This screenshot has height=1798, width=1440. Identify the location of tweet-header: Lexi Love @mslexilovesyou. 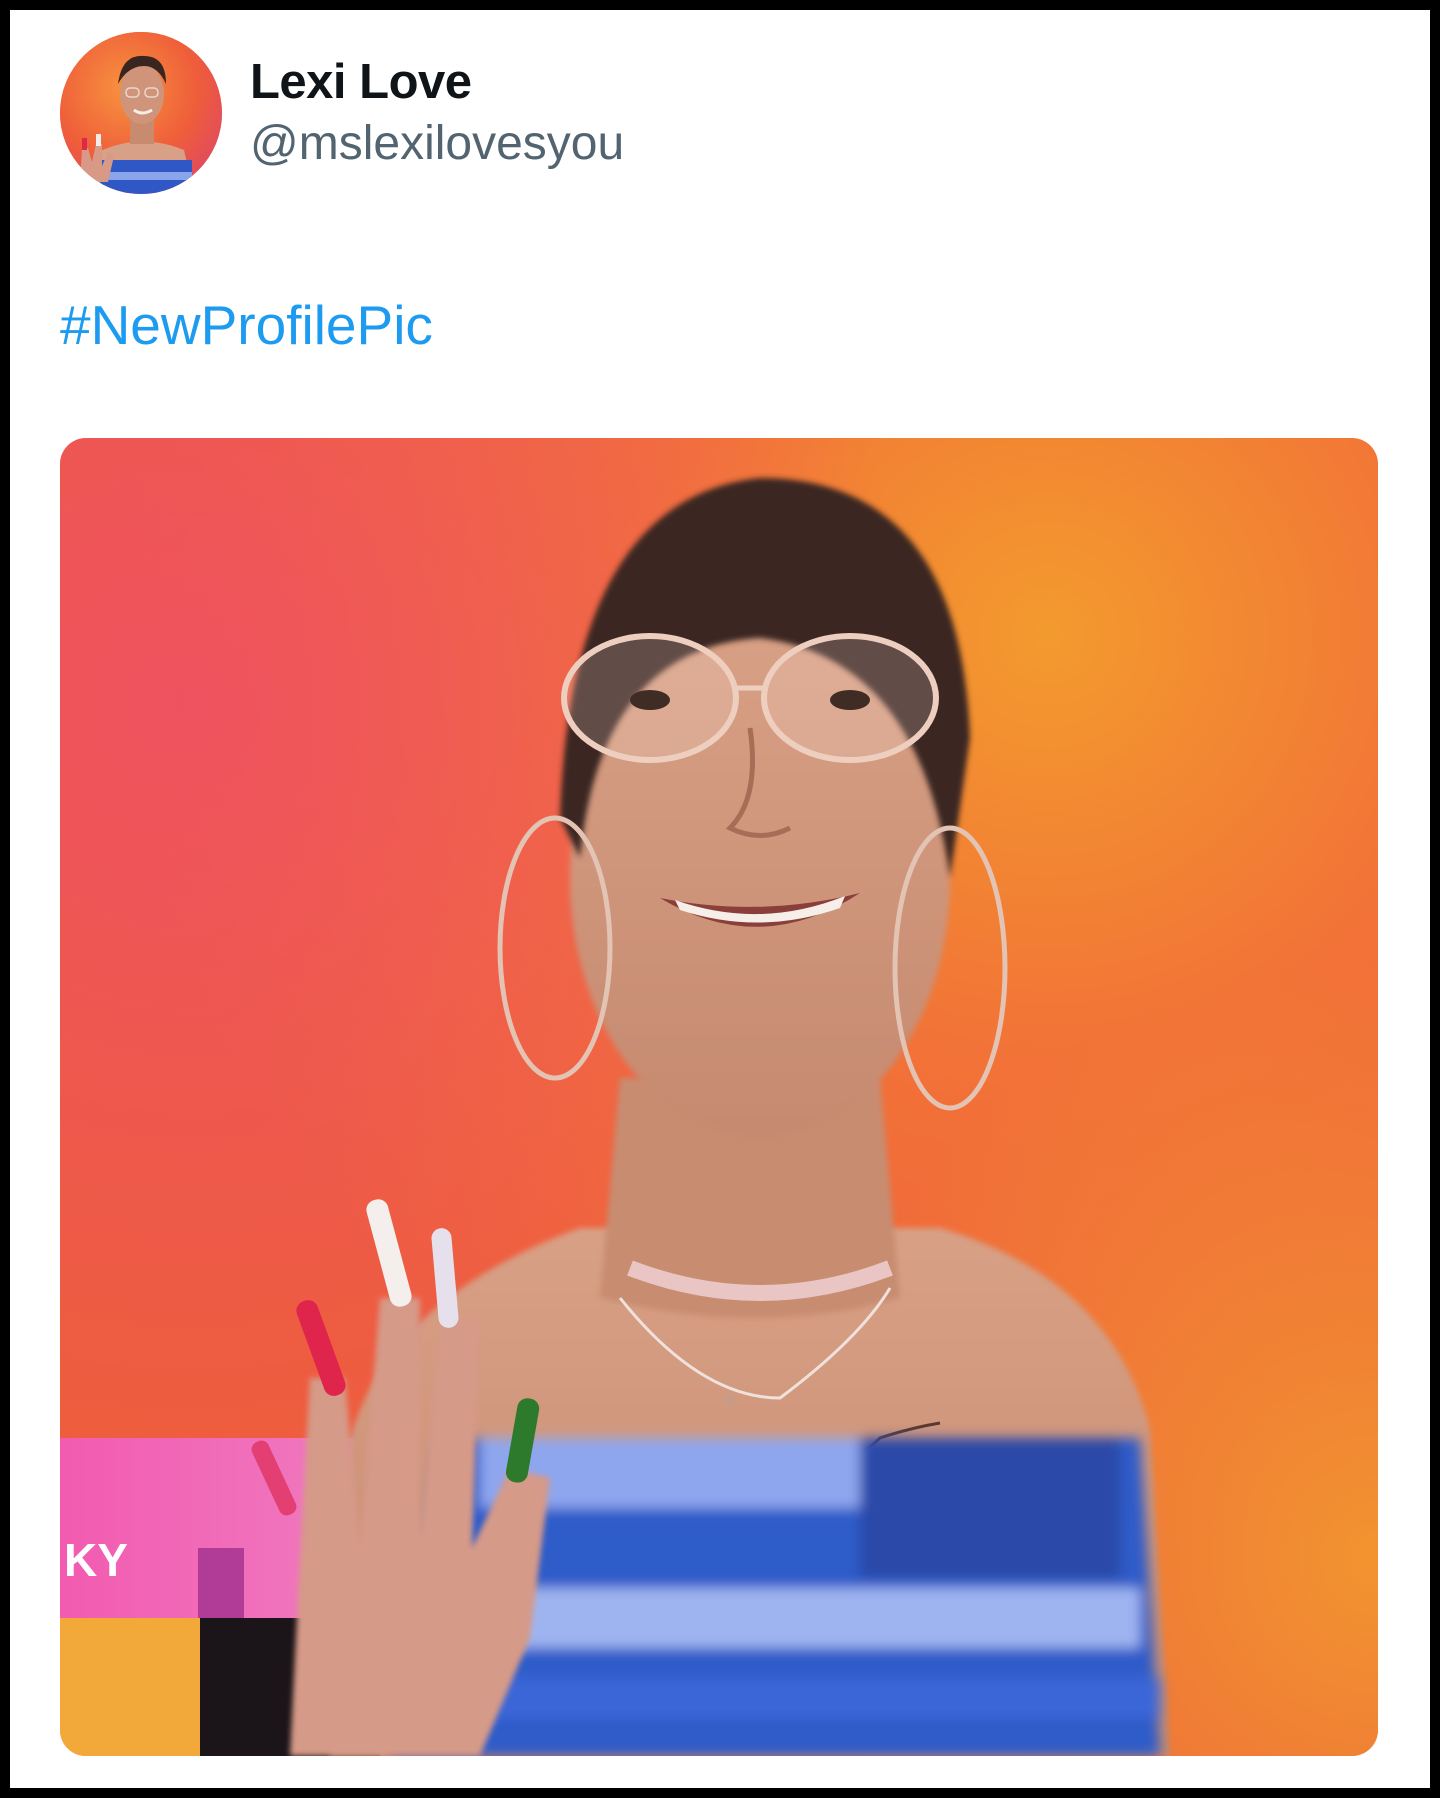
(342, 113).